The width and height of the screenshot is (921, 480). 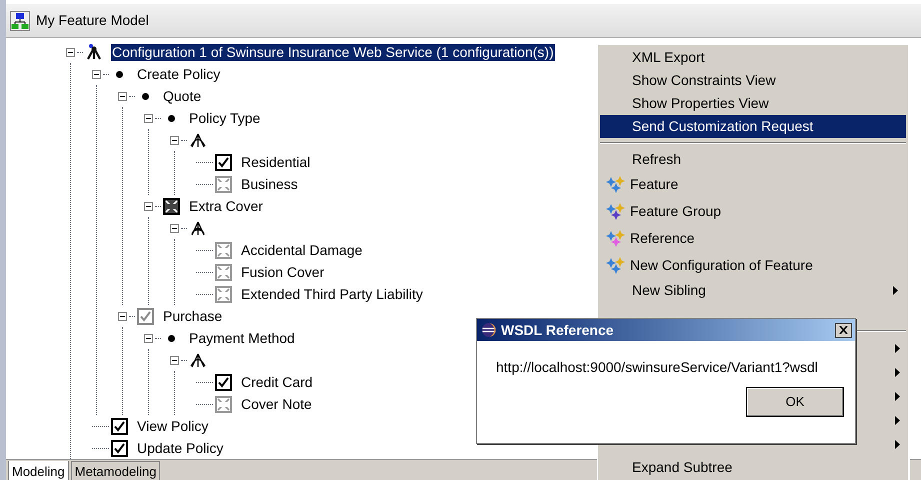 I want to click on menu-item: Reference, so click(x=753, y=238).